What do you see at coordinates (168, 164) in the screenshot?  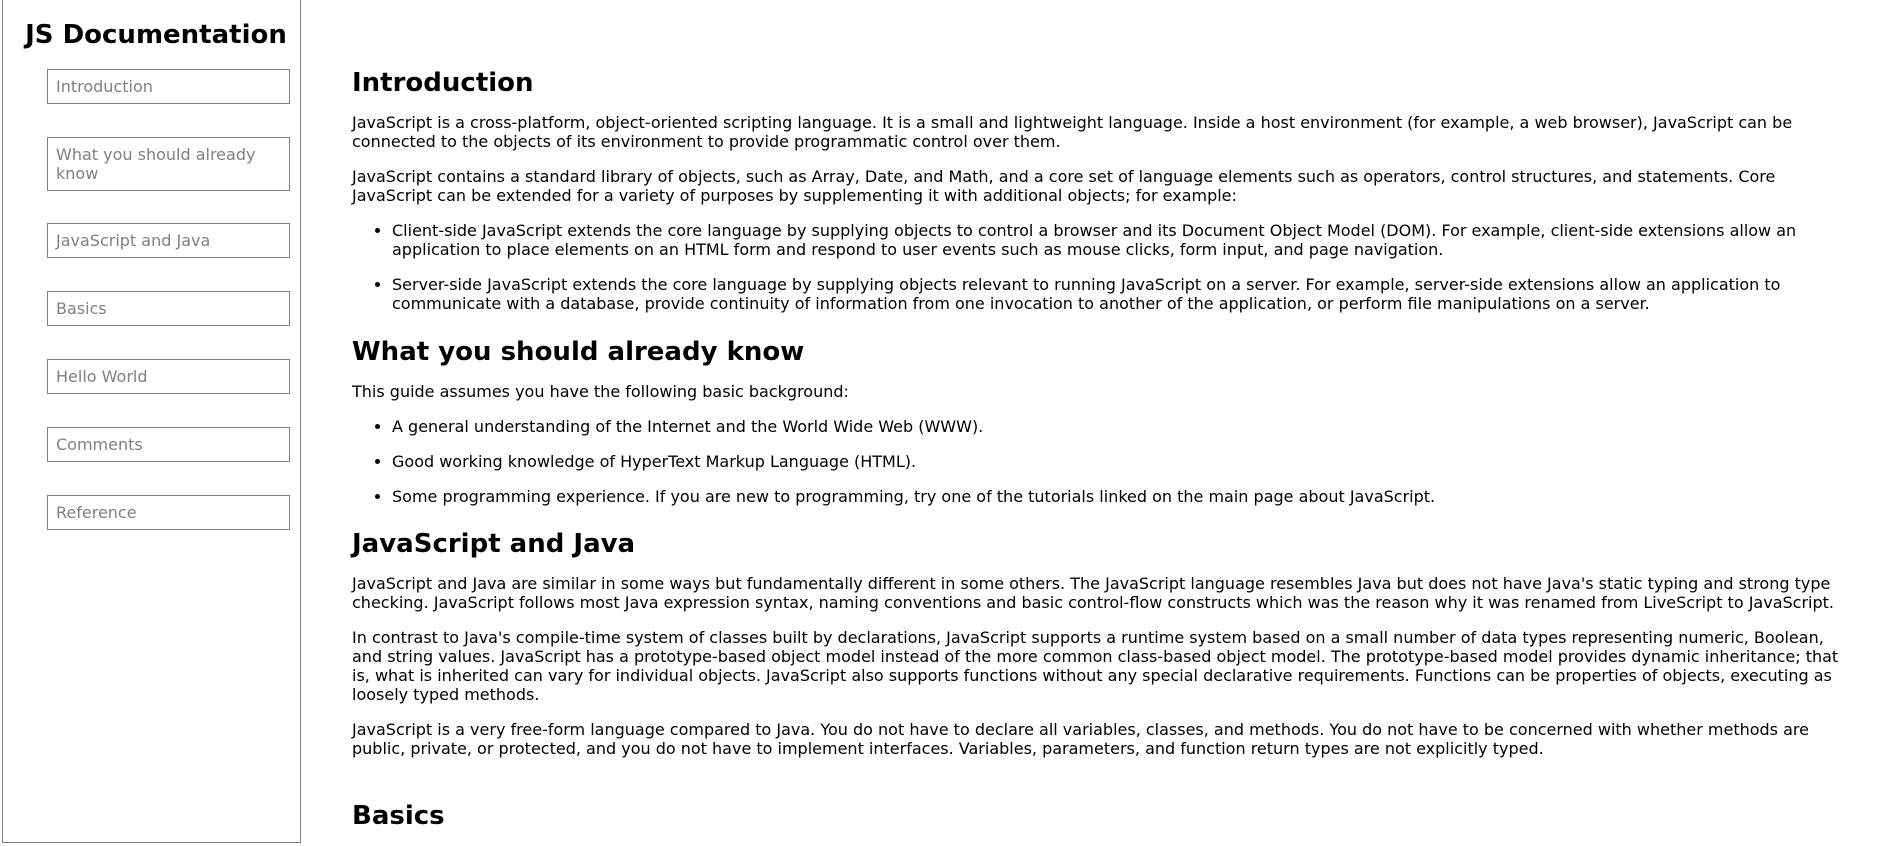 I see `nav-link-what-you-should-already-know: What you should already know` at bounding box center [168, 164].